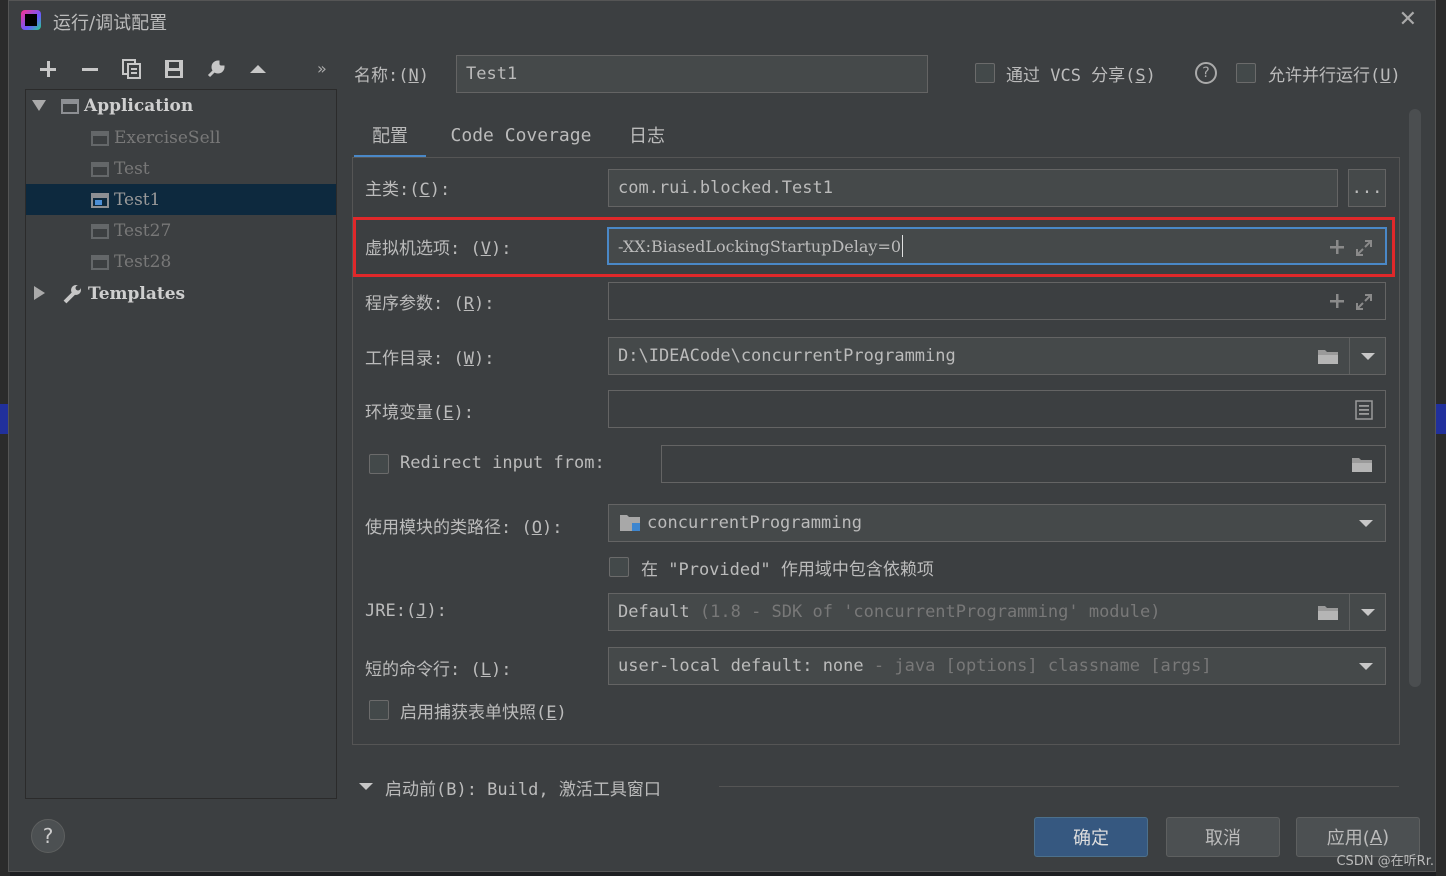  What do you see at coordinates (1334, 76) in the screenshot?
I see `allow-parallel-label: 允许并行运行(U)` at bounding box center [1334, 76].